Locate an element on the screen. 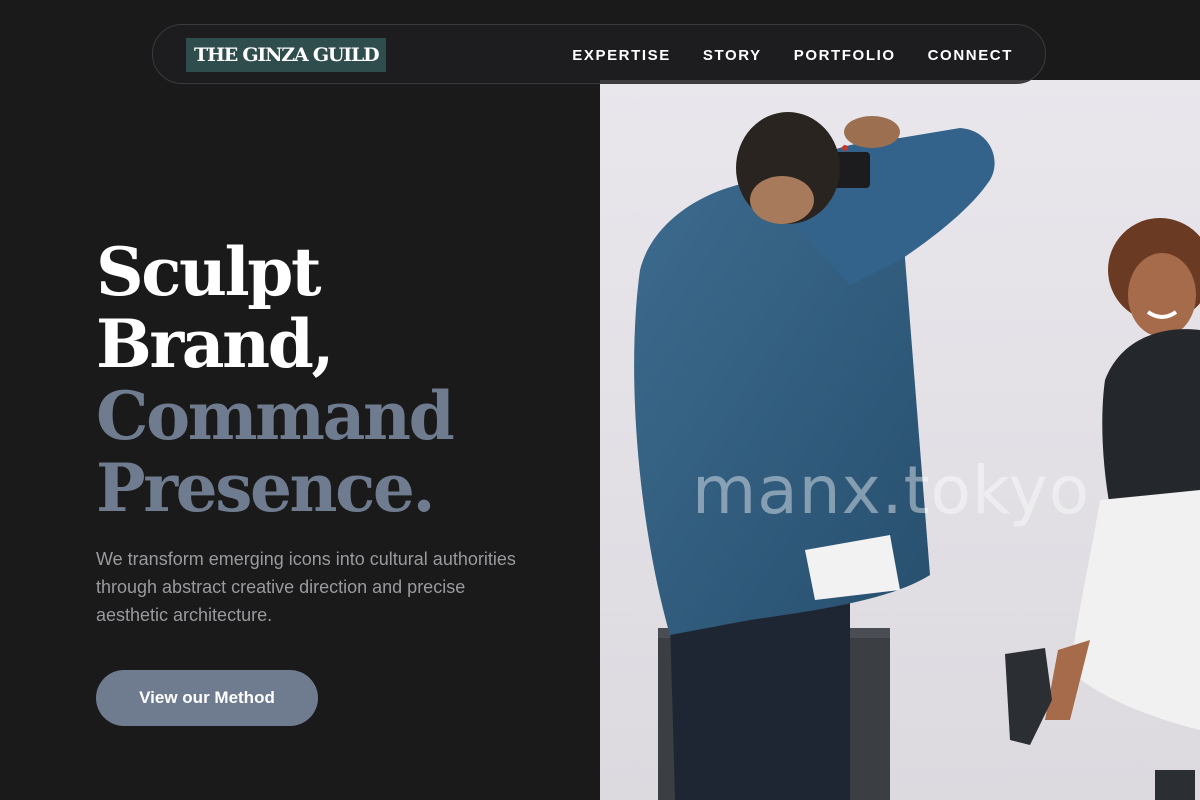  brand-logo: THE GINZA GUILD is located at coordinates (286, 55).